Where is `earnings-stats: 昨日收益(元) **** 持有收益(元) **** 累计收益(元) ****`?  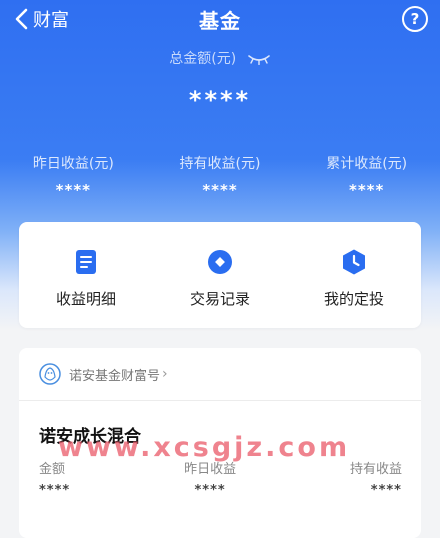 earnings-stats: 昨日收益(元) **** 持有收益(元) **** 累计收益(元) **** is located at coordinates (220, 176).